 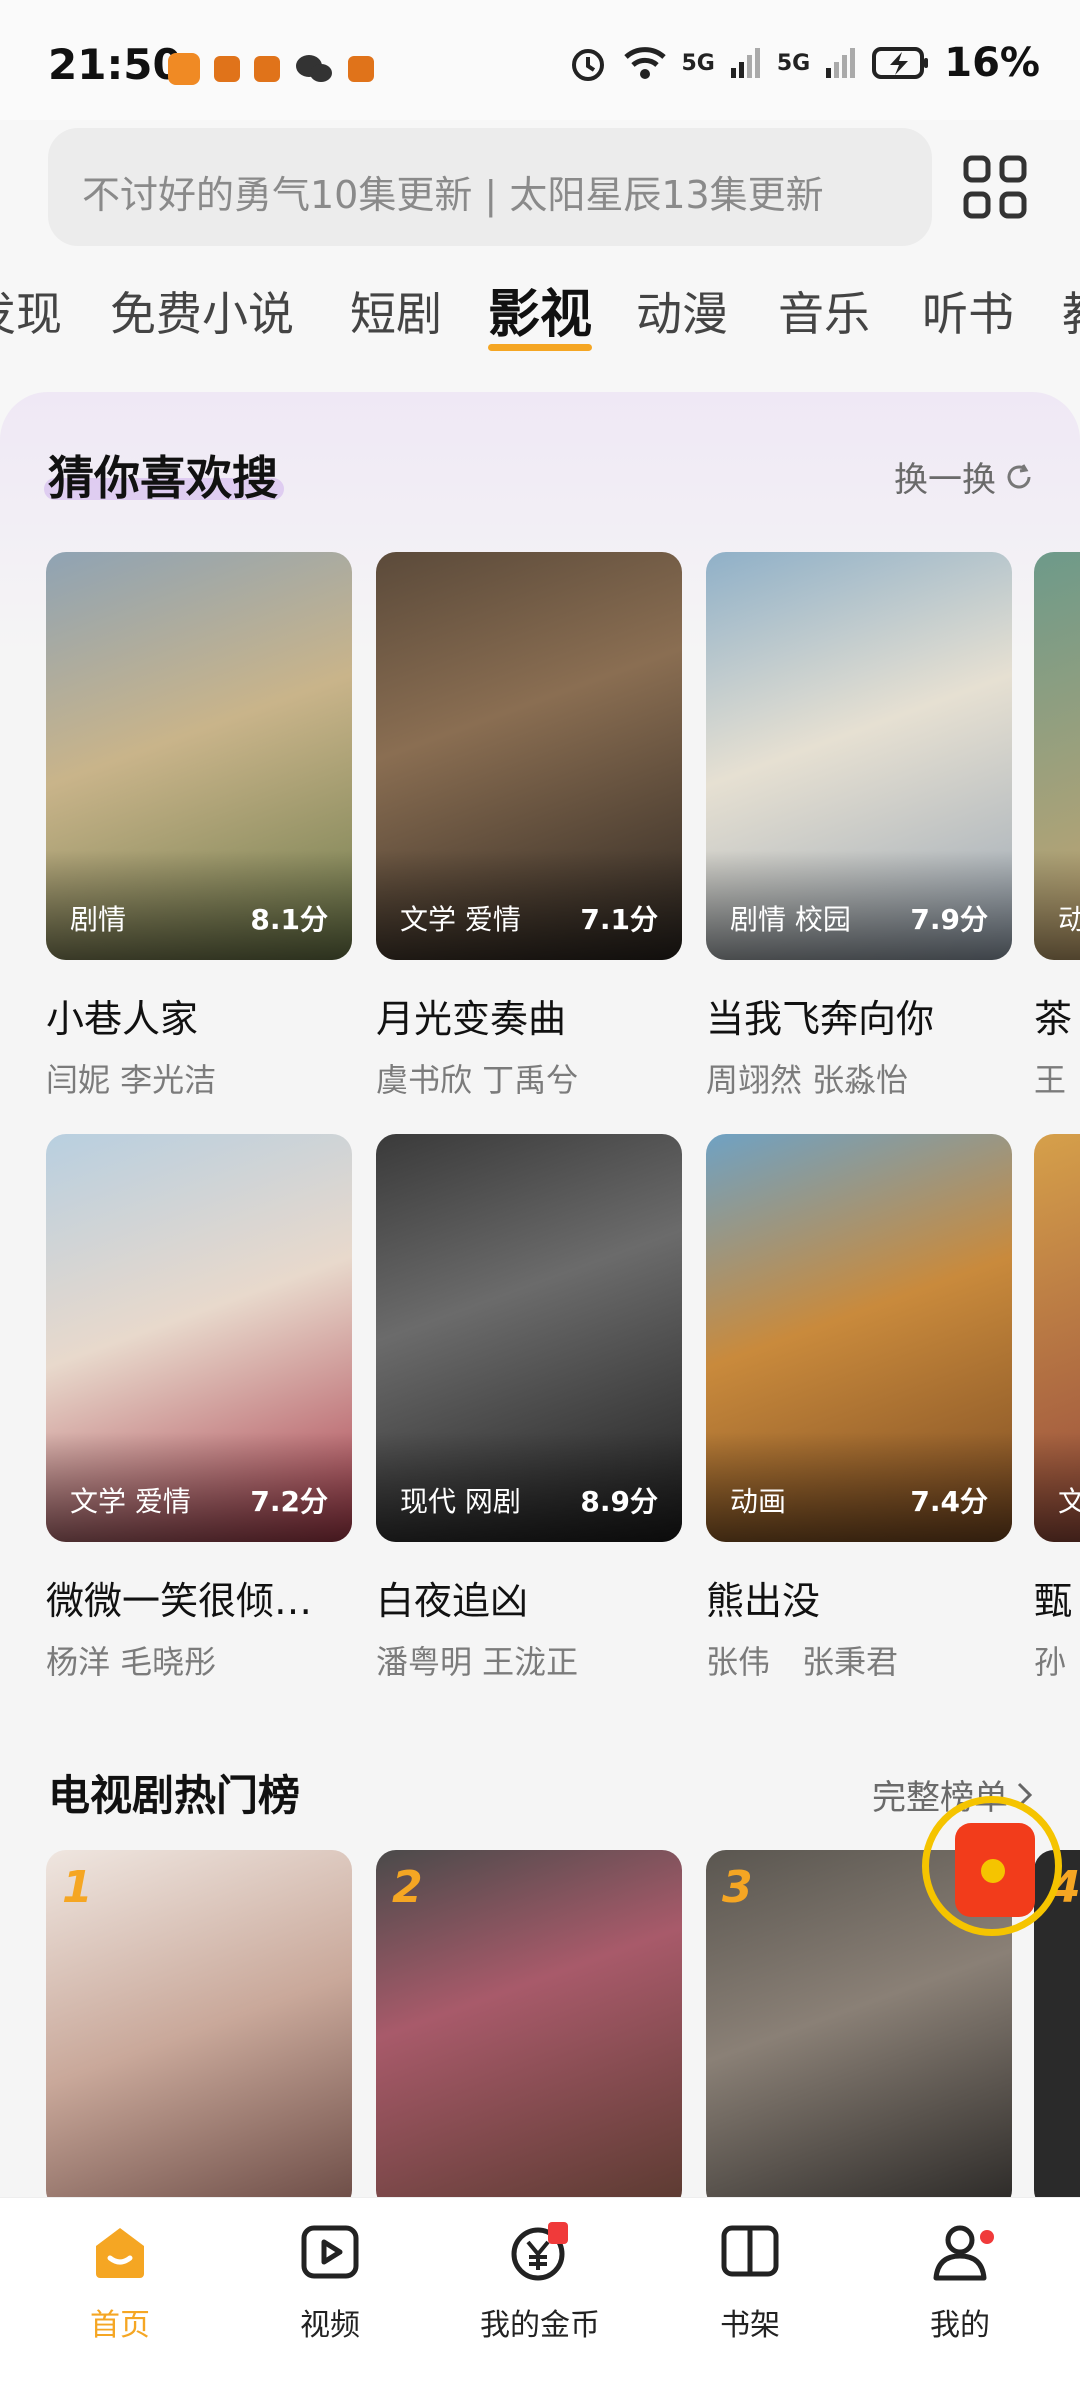 What do you see at coordinates (619, 919) in the screenshot?
I see `rating: 7.1分` at bounding box center [619, 919].